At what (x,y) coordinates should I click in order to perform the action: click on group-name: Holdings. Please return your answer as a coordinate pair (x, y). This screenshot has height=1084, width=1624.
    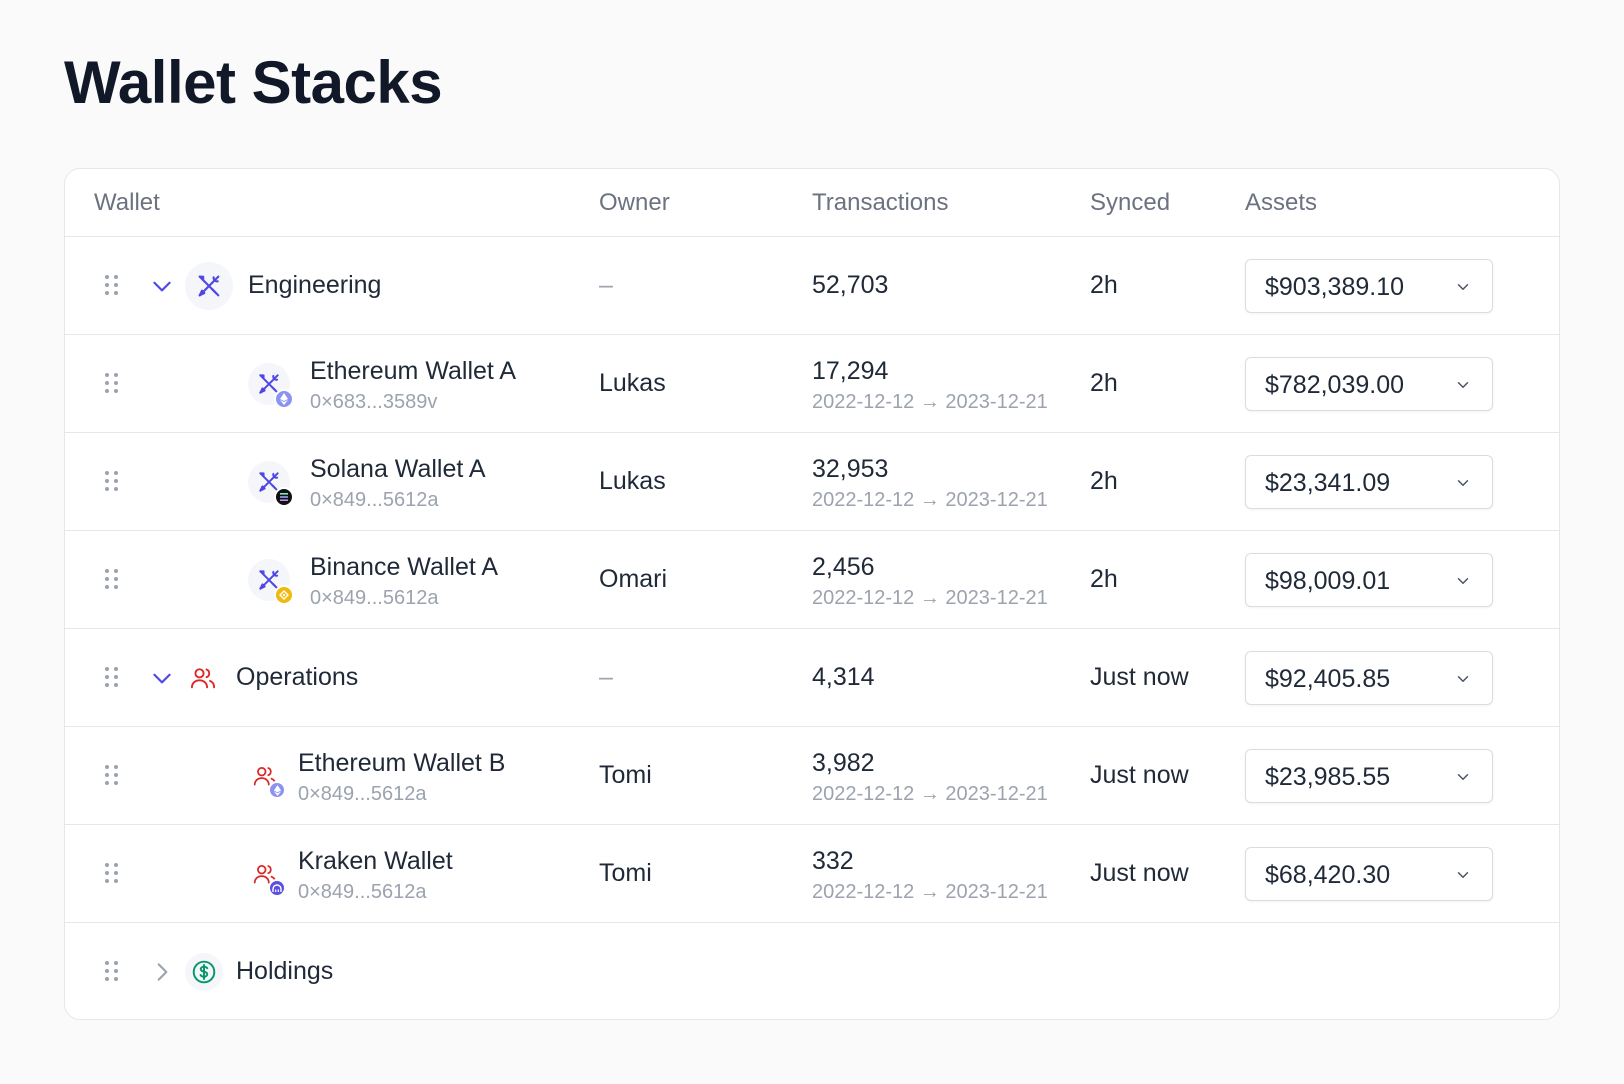
    Looking at the image, I should click on (285, 971).